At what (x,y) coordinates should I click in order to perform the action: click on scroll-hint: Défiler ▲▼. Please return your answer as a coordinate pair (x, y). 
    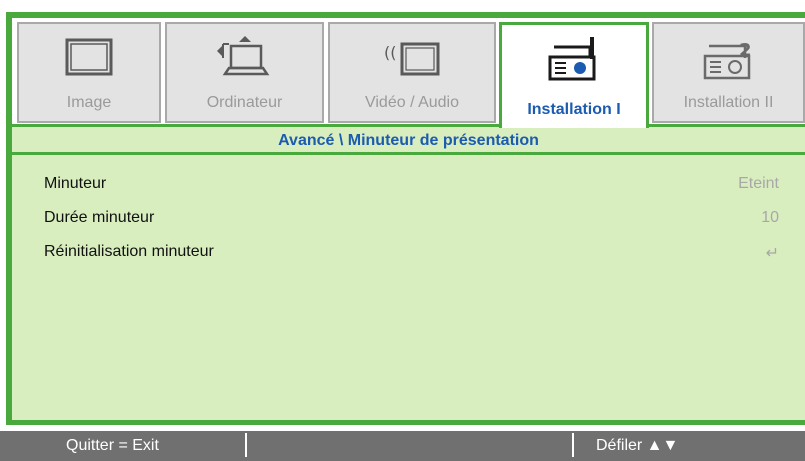
    Looking at the image, I should click on (637, 445).